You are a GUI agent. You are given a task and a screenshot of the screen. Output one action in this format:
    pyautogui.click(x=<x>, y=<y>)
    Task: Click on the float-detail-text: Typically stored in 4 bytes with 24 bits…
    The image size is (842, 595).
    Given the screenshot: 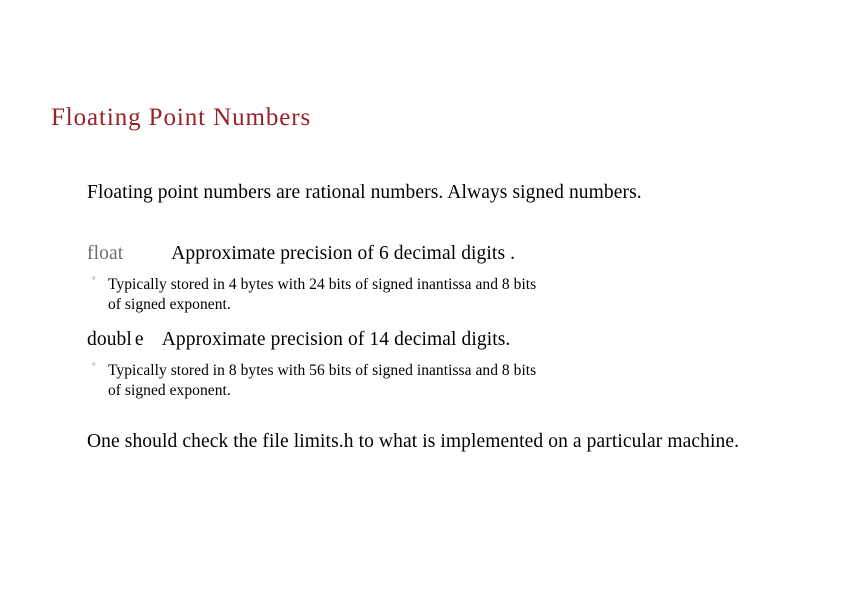 What is the action you would take?
    pyautogui.click(x=416, y=295)
    